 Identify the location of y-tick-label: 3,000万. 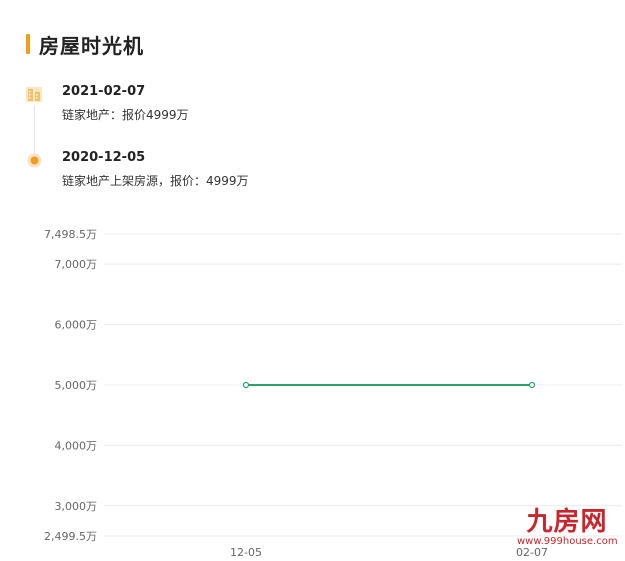
(76, 506).